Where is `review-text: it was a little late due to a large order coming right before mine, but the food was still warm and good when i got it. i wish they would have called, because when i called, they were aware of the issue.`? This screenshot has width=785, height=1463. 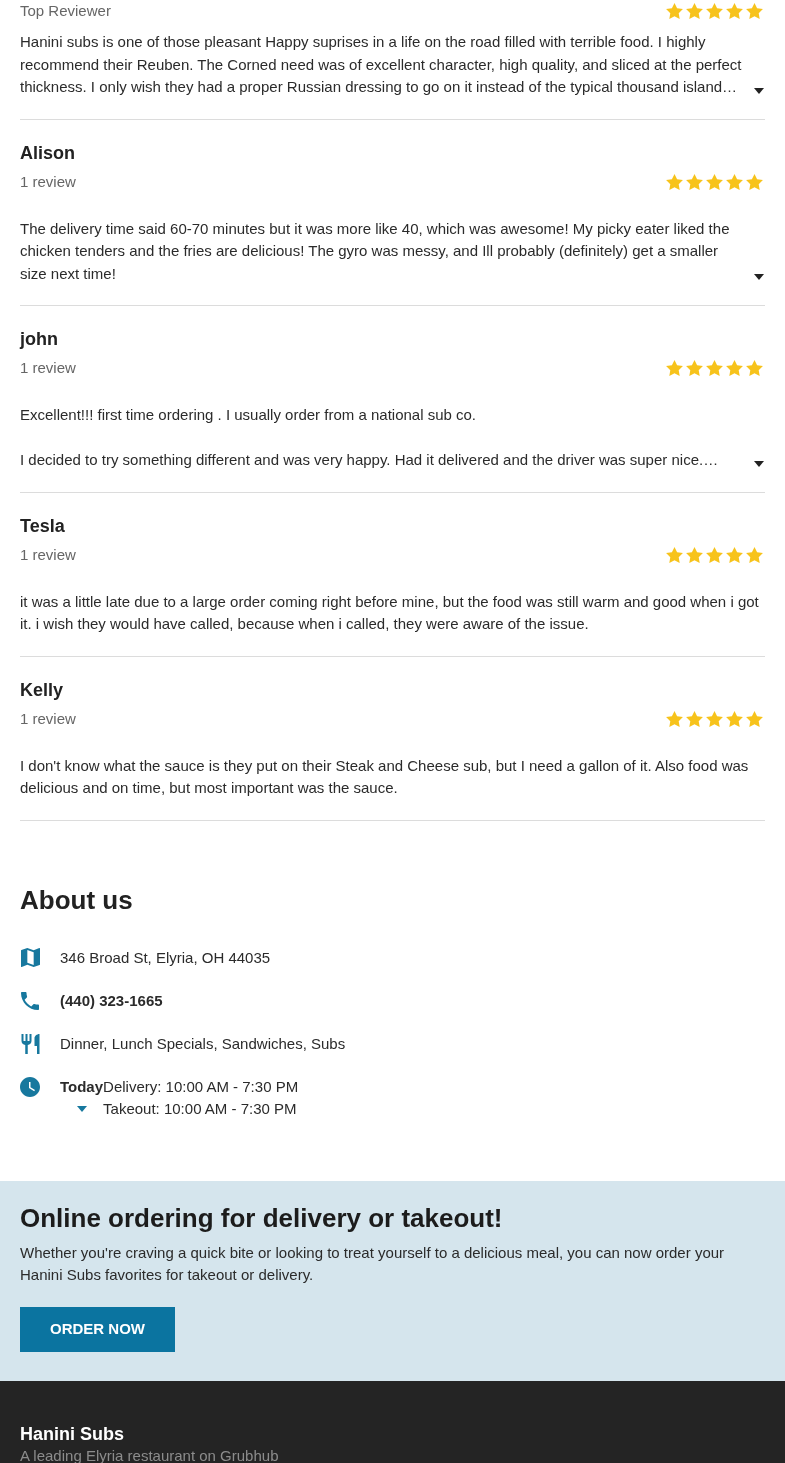
review-text: it was a little late due to a large order coming right before mine, but the food was still warm and good when i got it. i wish they would have called, because when i called, they were aware of the issue. is located at coordinates (390, 612).